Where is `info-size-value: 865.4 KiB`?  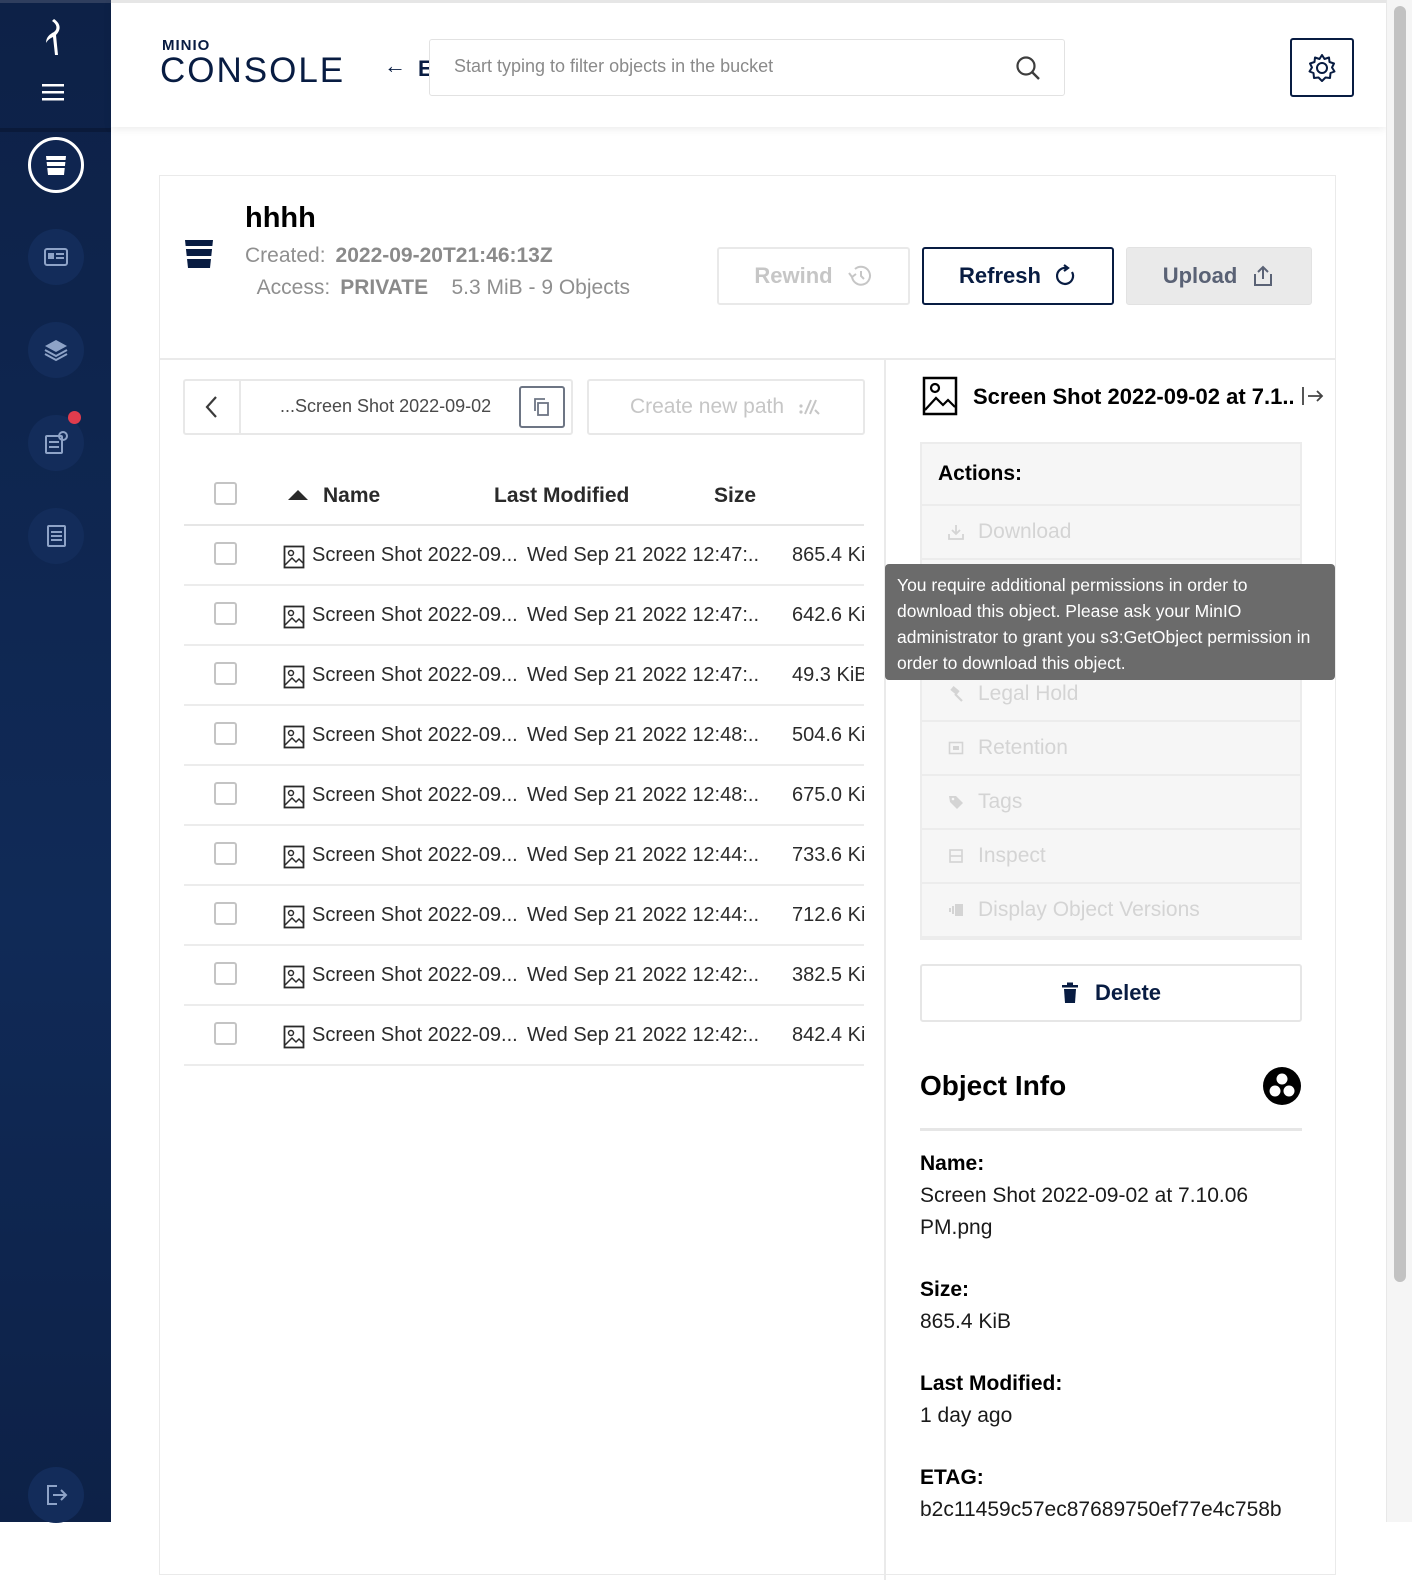
info-size-value: 865.4 KiB is located at coordinates (966, 1321).